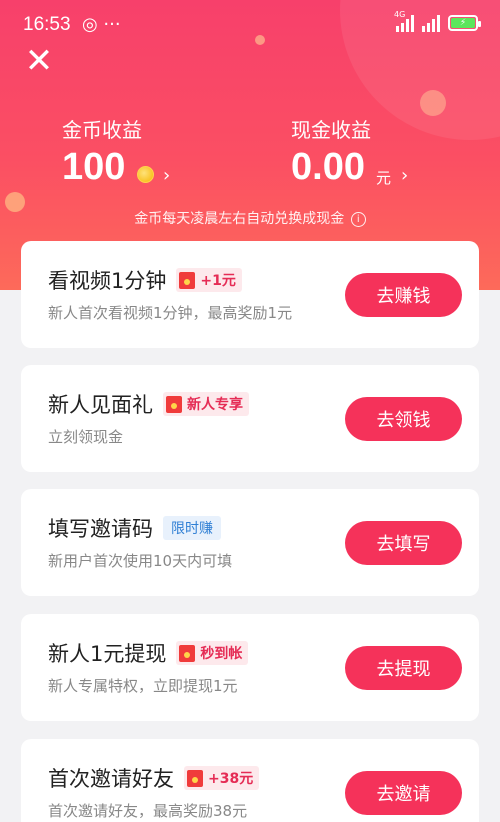 This screenshot has height=822, width=500. I want to click on coin-income-chevron-icon: ›, so click(166, 175).